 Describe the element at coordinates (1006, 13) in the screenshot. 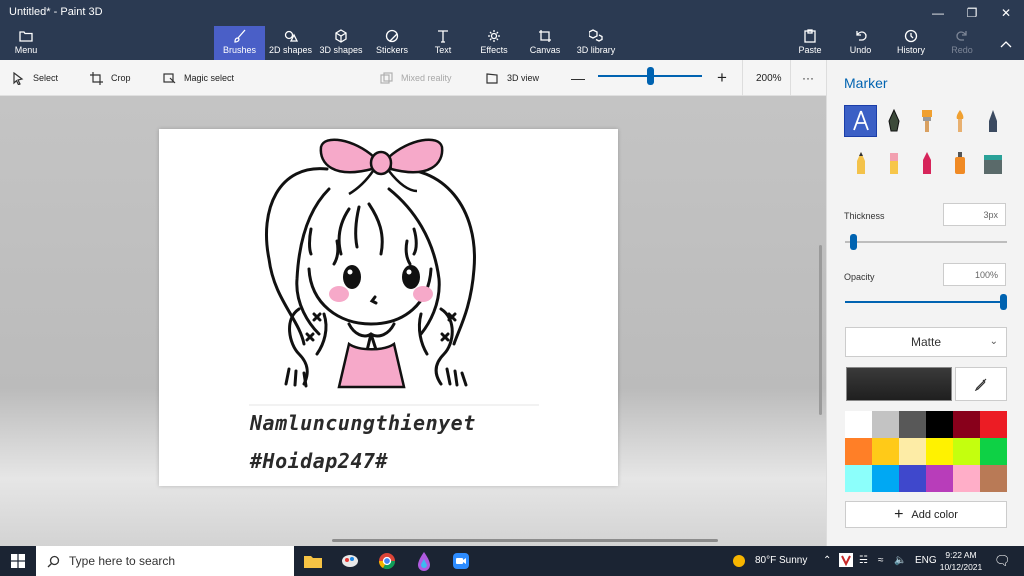

I see `close-button: ✕` at that location.